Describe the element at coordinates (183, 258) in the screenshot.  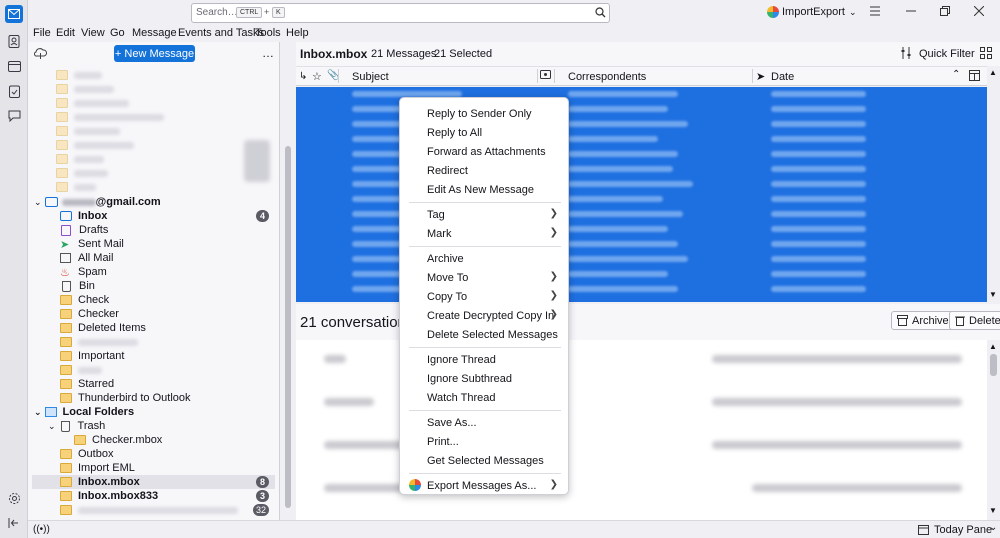
I see `folder-all-mail: All Mail` at that location.